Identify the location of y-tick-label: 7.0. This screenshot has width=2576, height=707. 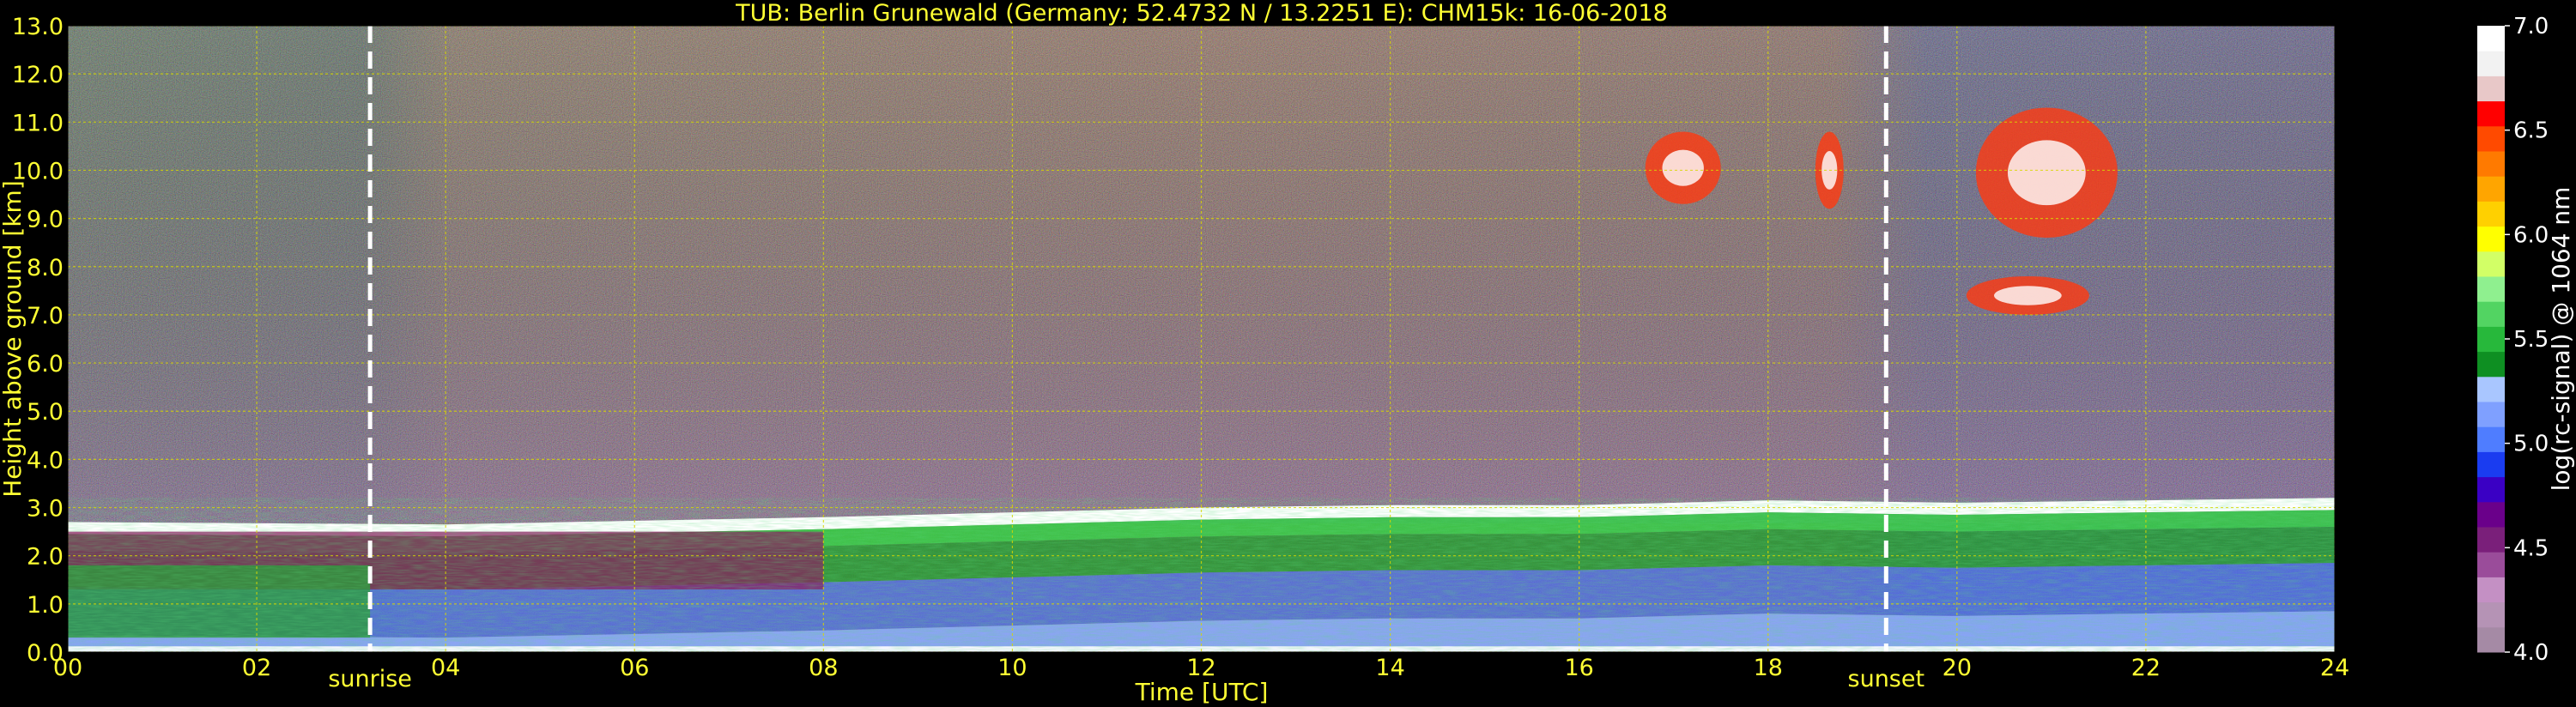
(45, 316).